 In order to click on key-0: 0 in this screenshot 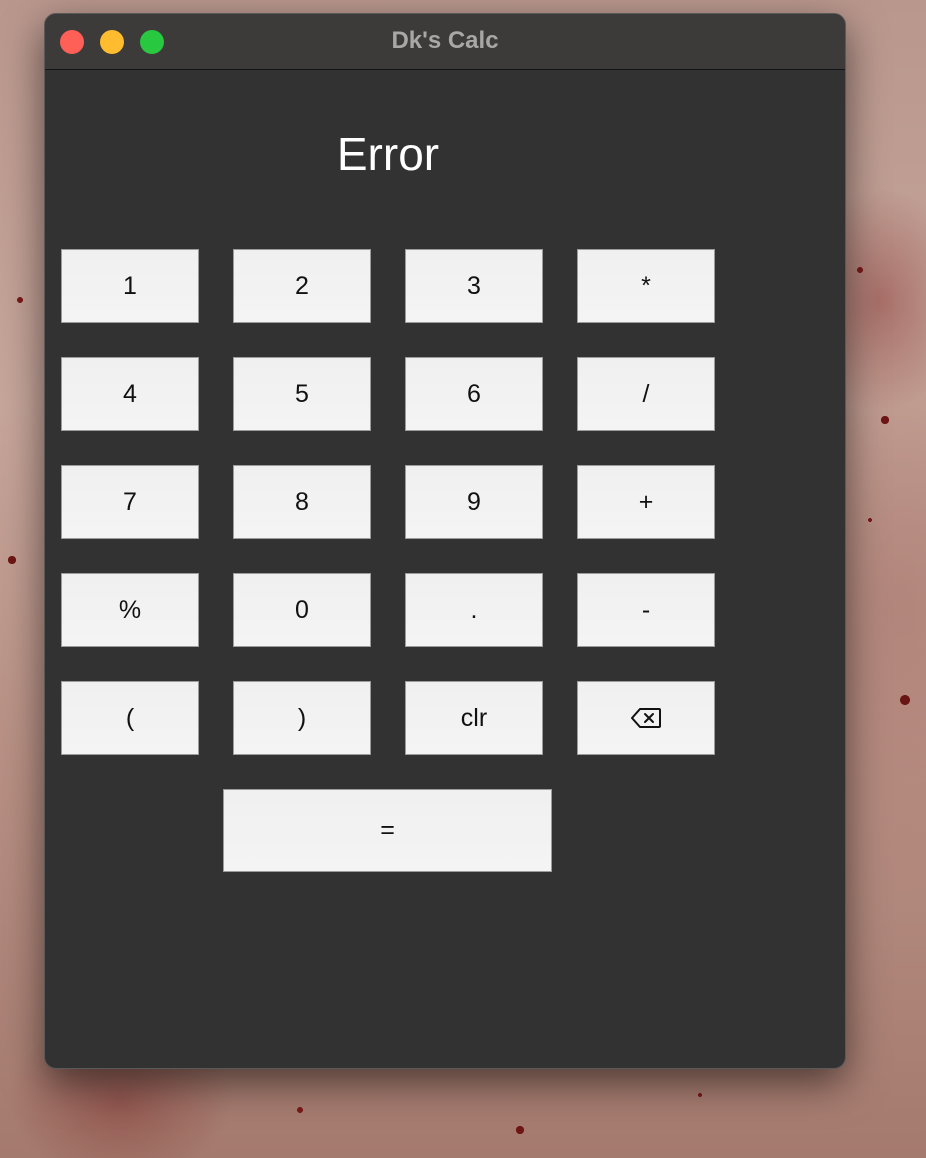, I will do `click(302, 610)`.